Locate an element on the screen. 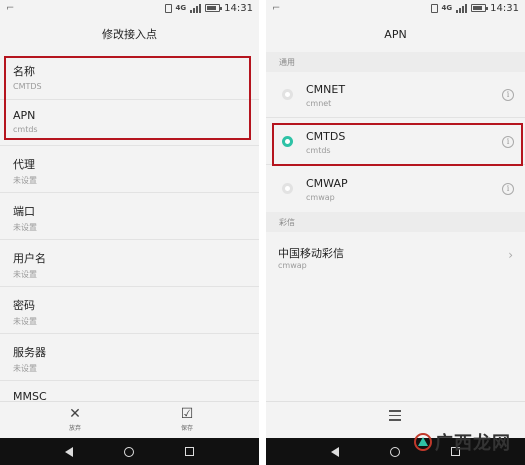 This screenshot has width=525, height=465. logo-icon is located at coordinates (423, 442).